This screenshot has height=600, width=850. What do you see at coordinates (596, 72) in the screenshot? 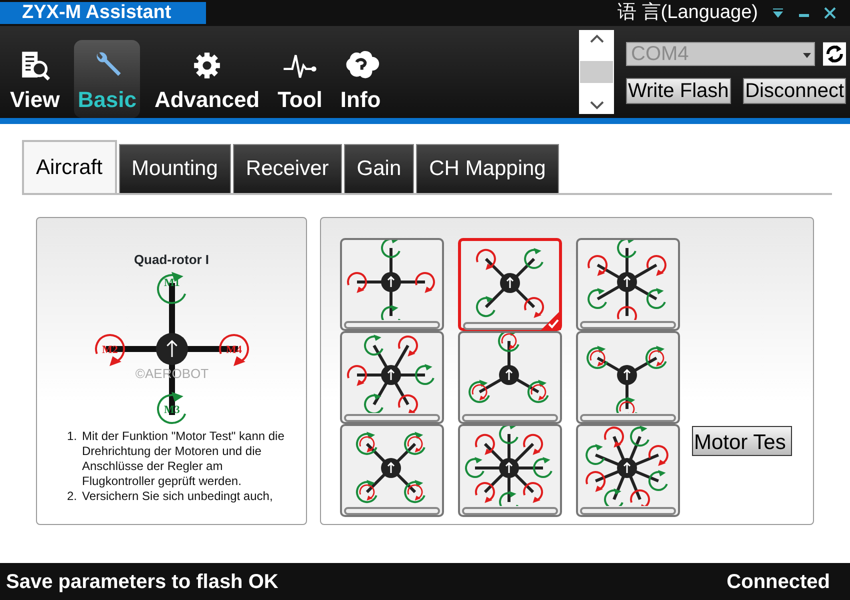
I see `scroll-bar` at bounding box center [596, 72].